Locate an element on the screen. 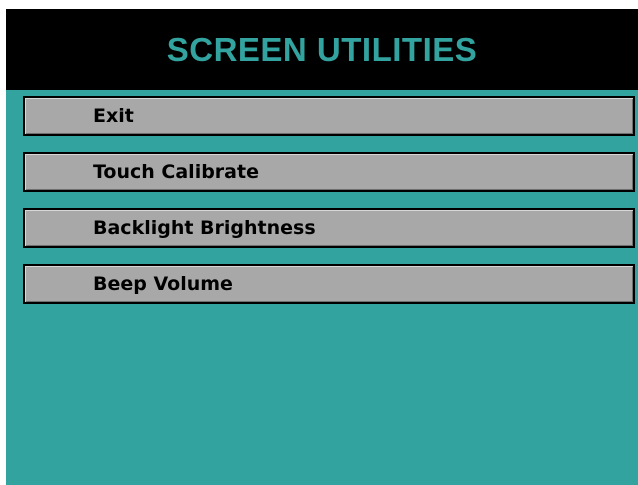  beep-volume-button: Beep Volume is located at coordinates (329, 284).